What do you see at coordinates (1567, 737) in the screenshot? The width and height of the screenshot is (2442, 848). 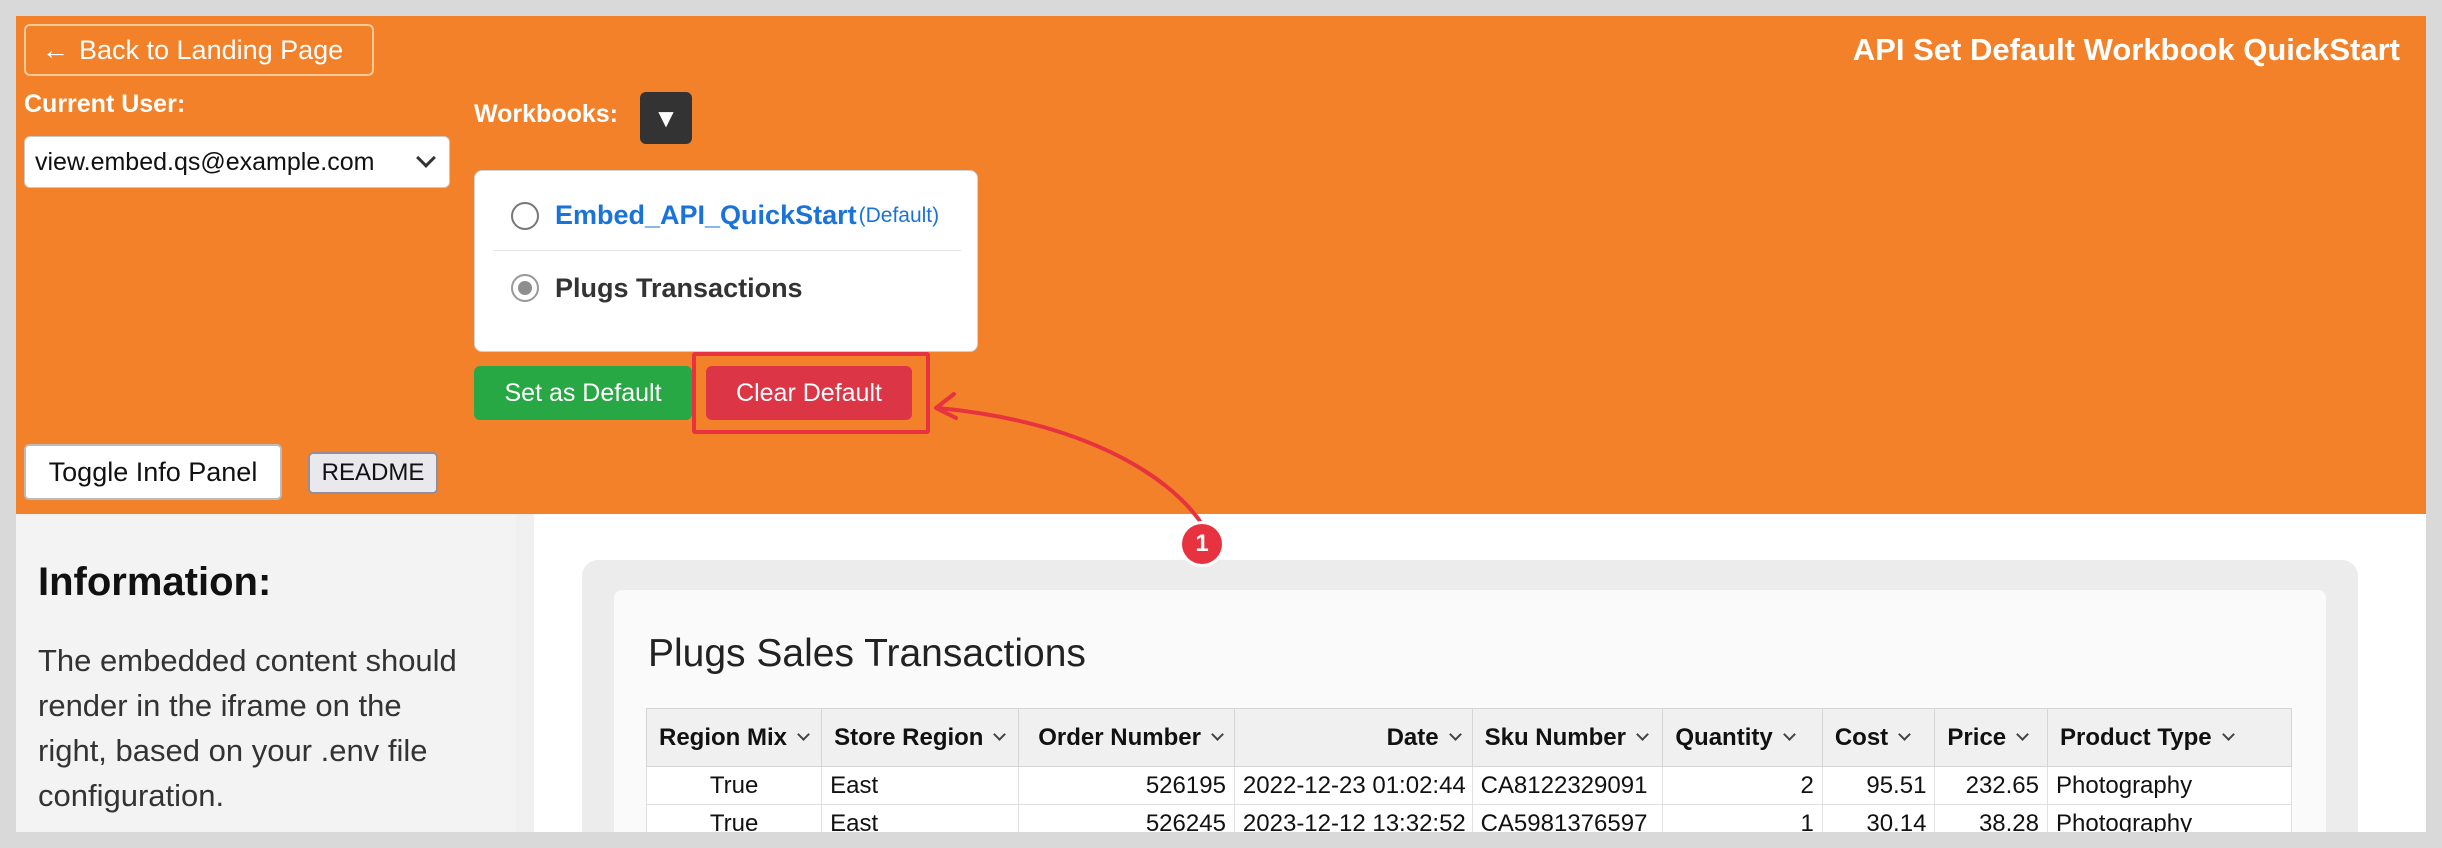 I see `column-header-sku-number: Sku Number` at bounding box center [1567, 737].